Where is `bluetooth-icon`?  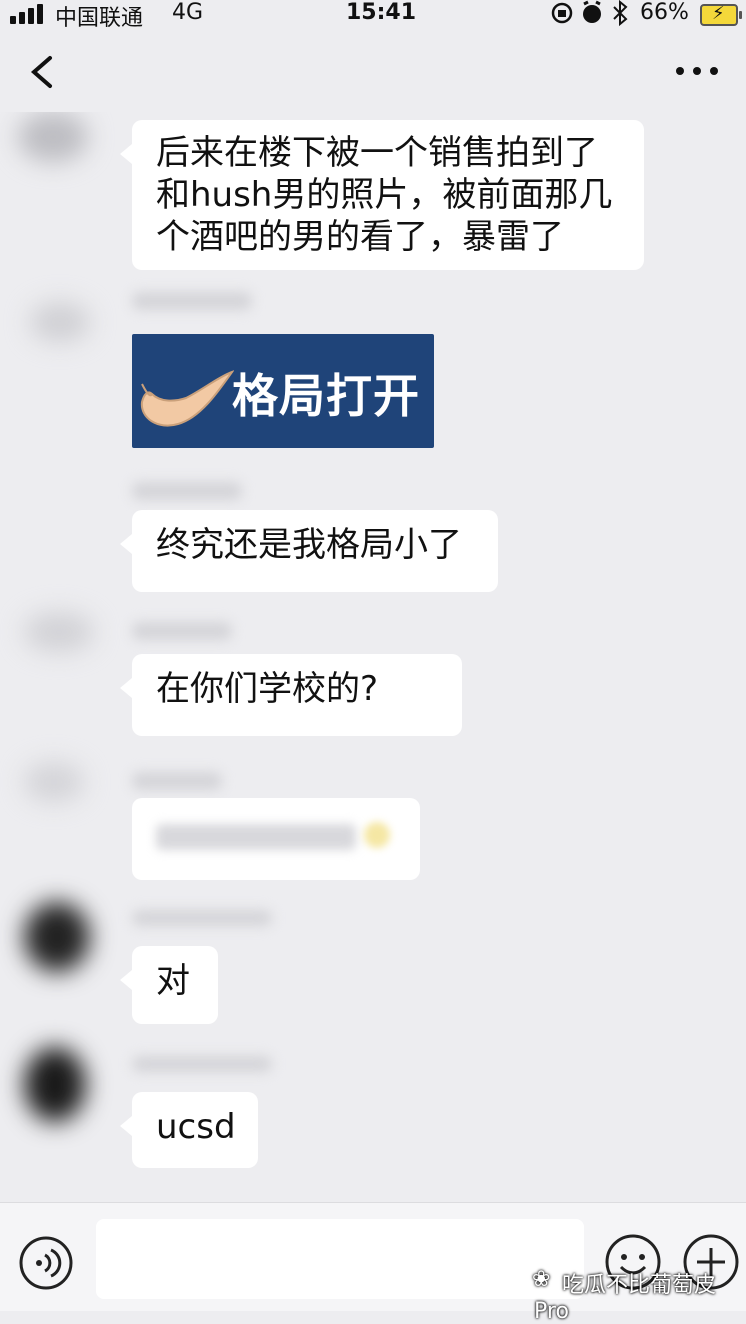
bluetooth-icon is located at coordinates (620, 13).